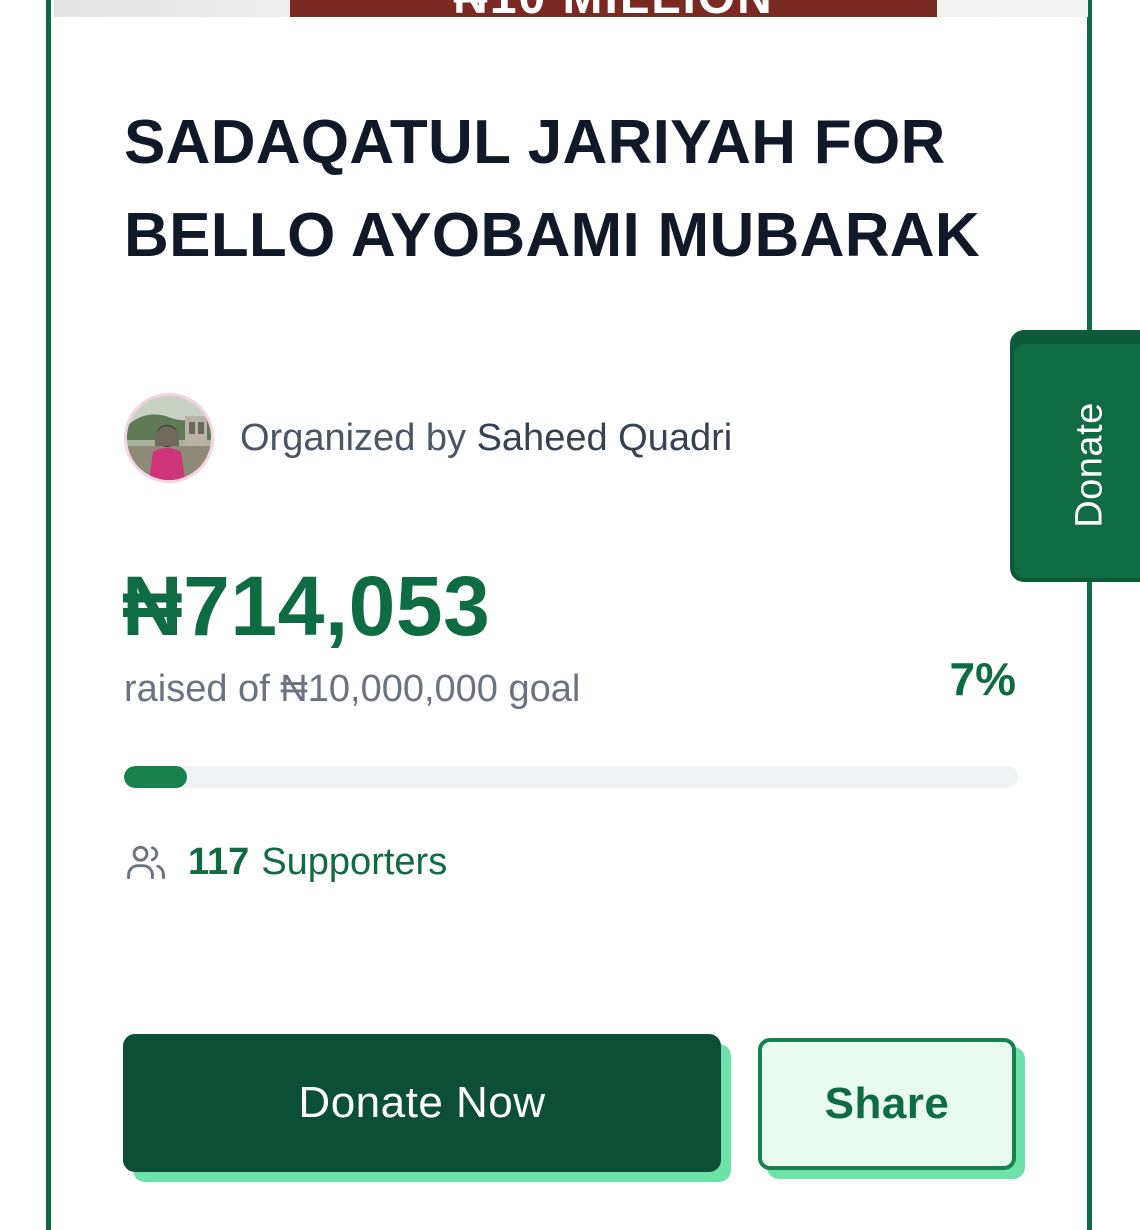 The image size is (1140, 1230). What do you see at coordinates (352, 689) in the screenshot?
I see `goal-text: raised of ₦10,000,000 goal` at bounding box center [352, 689].